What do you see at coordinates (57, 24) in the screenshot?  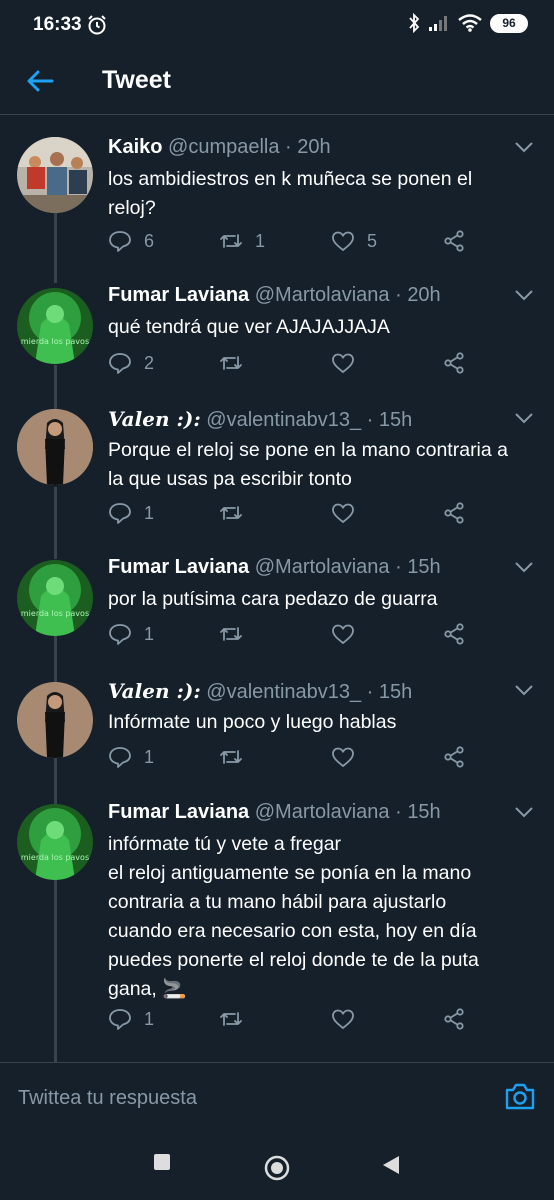 I see `status-time: 16:33` at bounding box center [57, 24].